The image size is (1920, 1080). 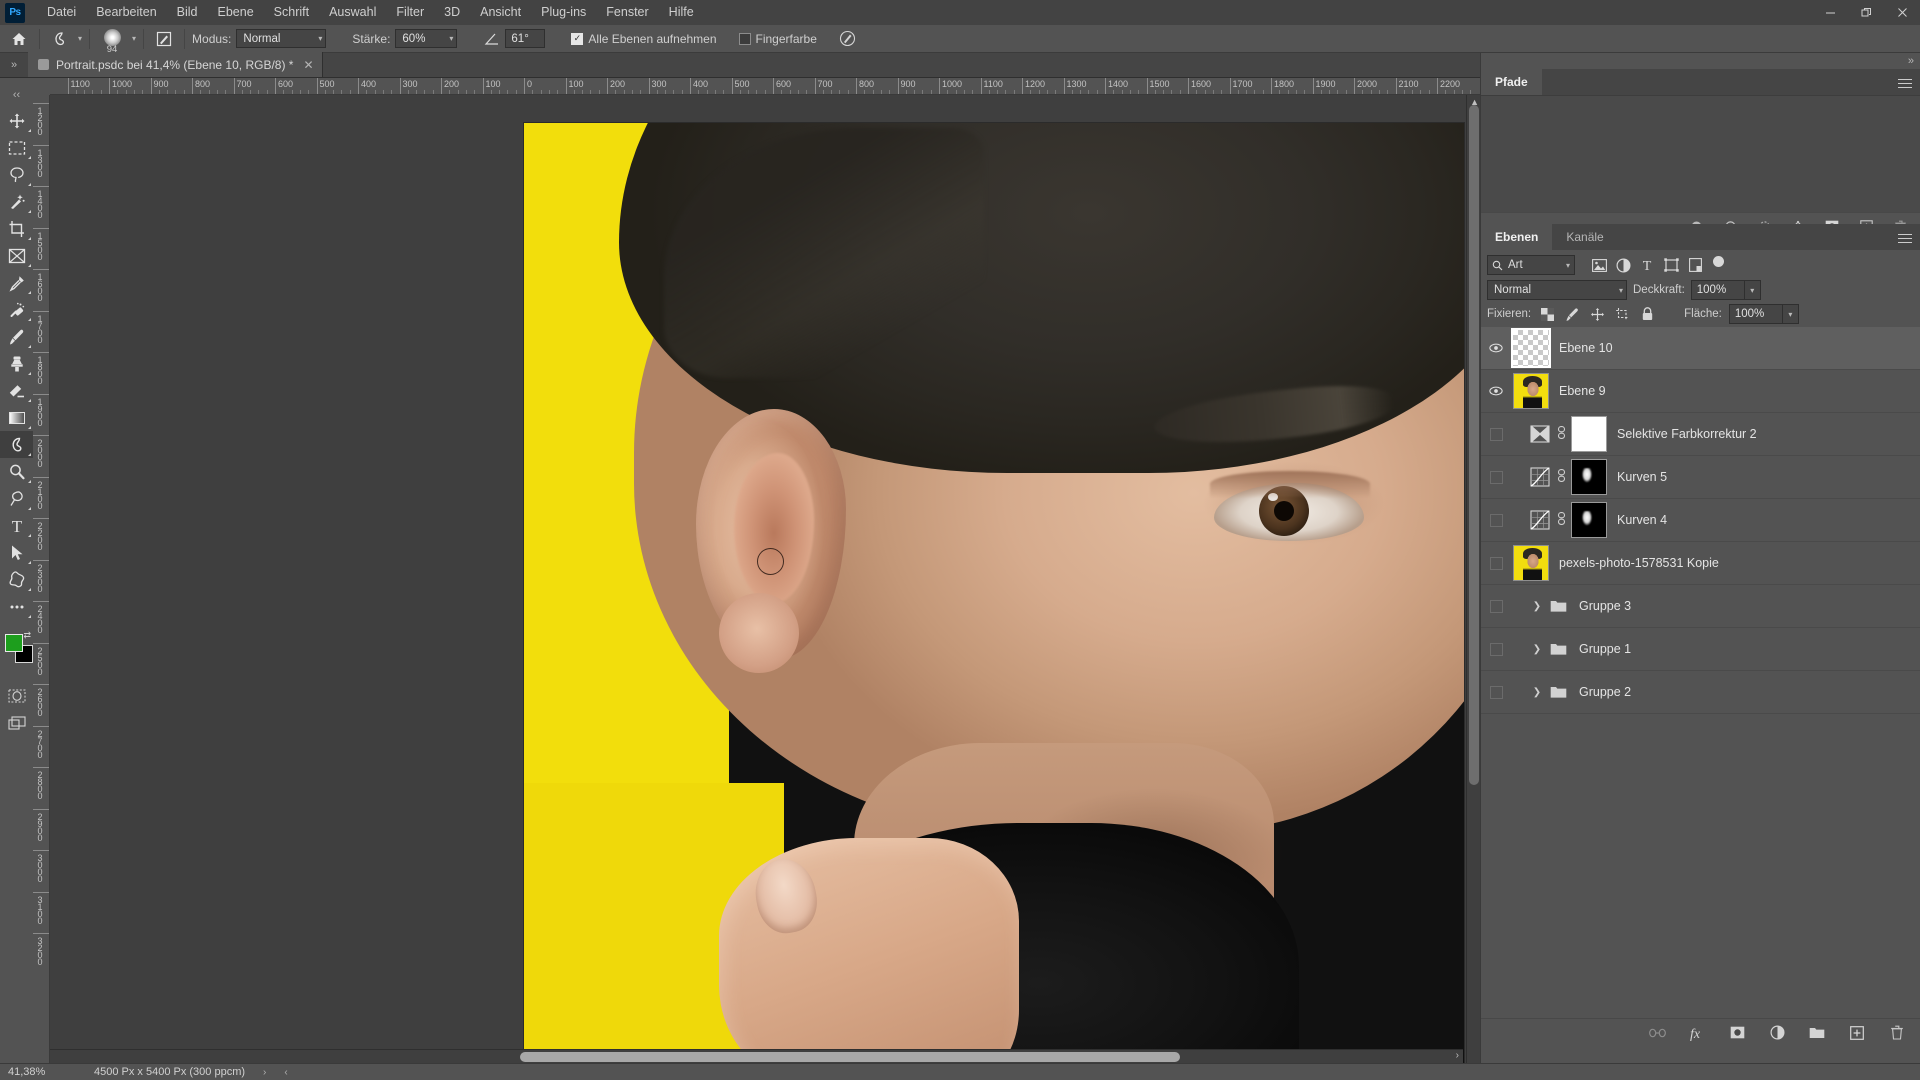 I want to click on vertical-scrollbar: ▲, so click(x=1473, y=579).